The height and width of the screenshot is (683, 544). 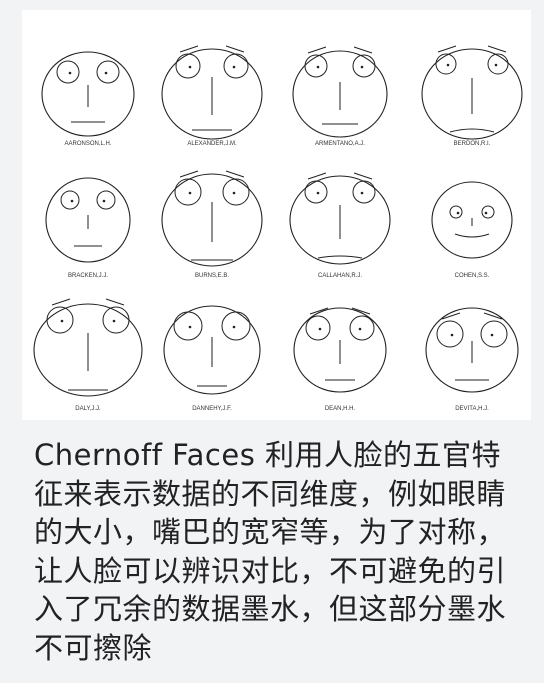 I want to click on face-name-label: DEVITA,H.J., so click(x=472, y=409).